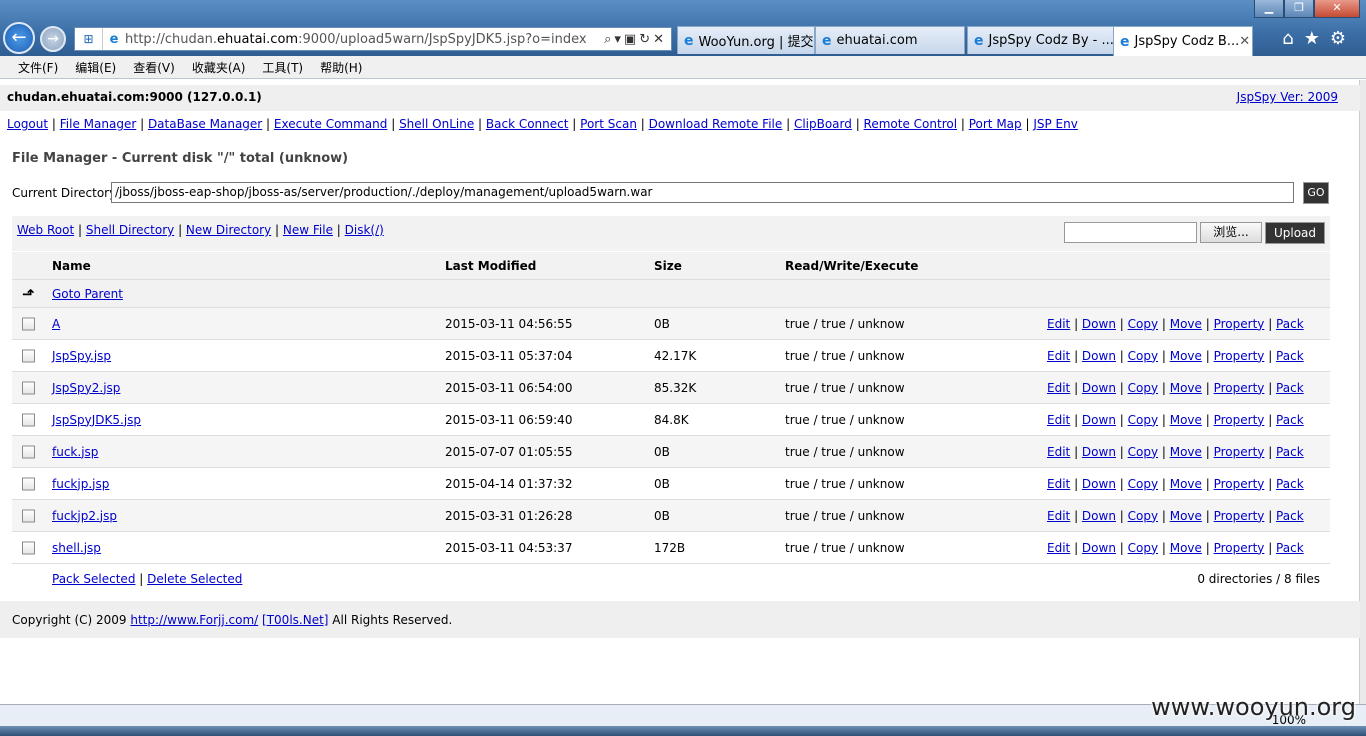 The height and width of the screenshot is (736, 1366). I want to click on maximize-icon: ❐, so click(1299, 9).